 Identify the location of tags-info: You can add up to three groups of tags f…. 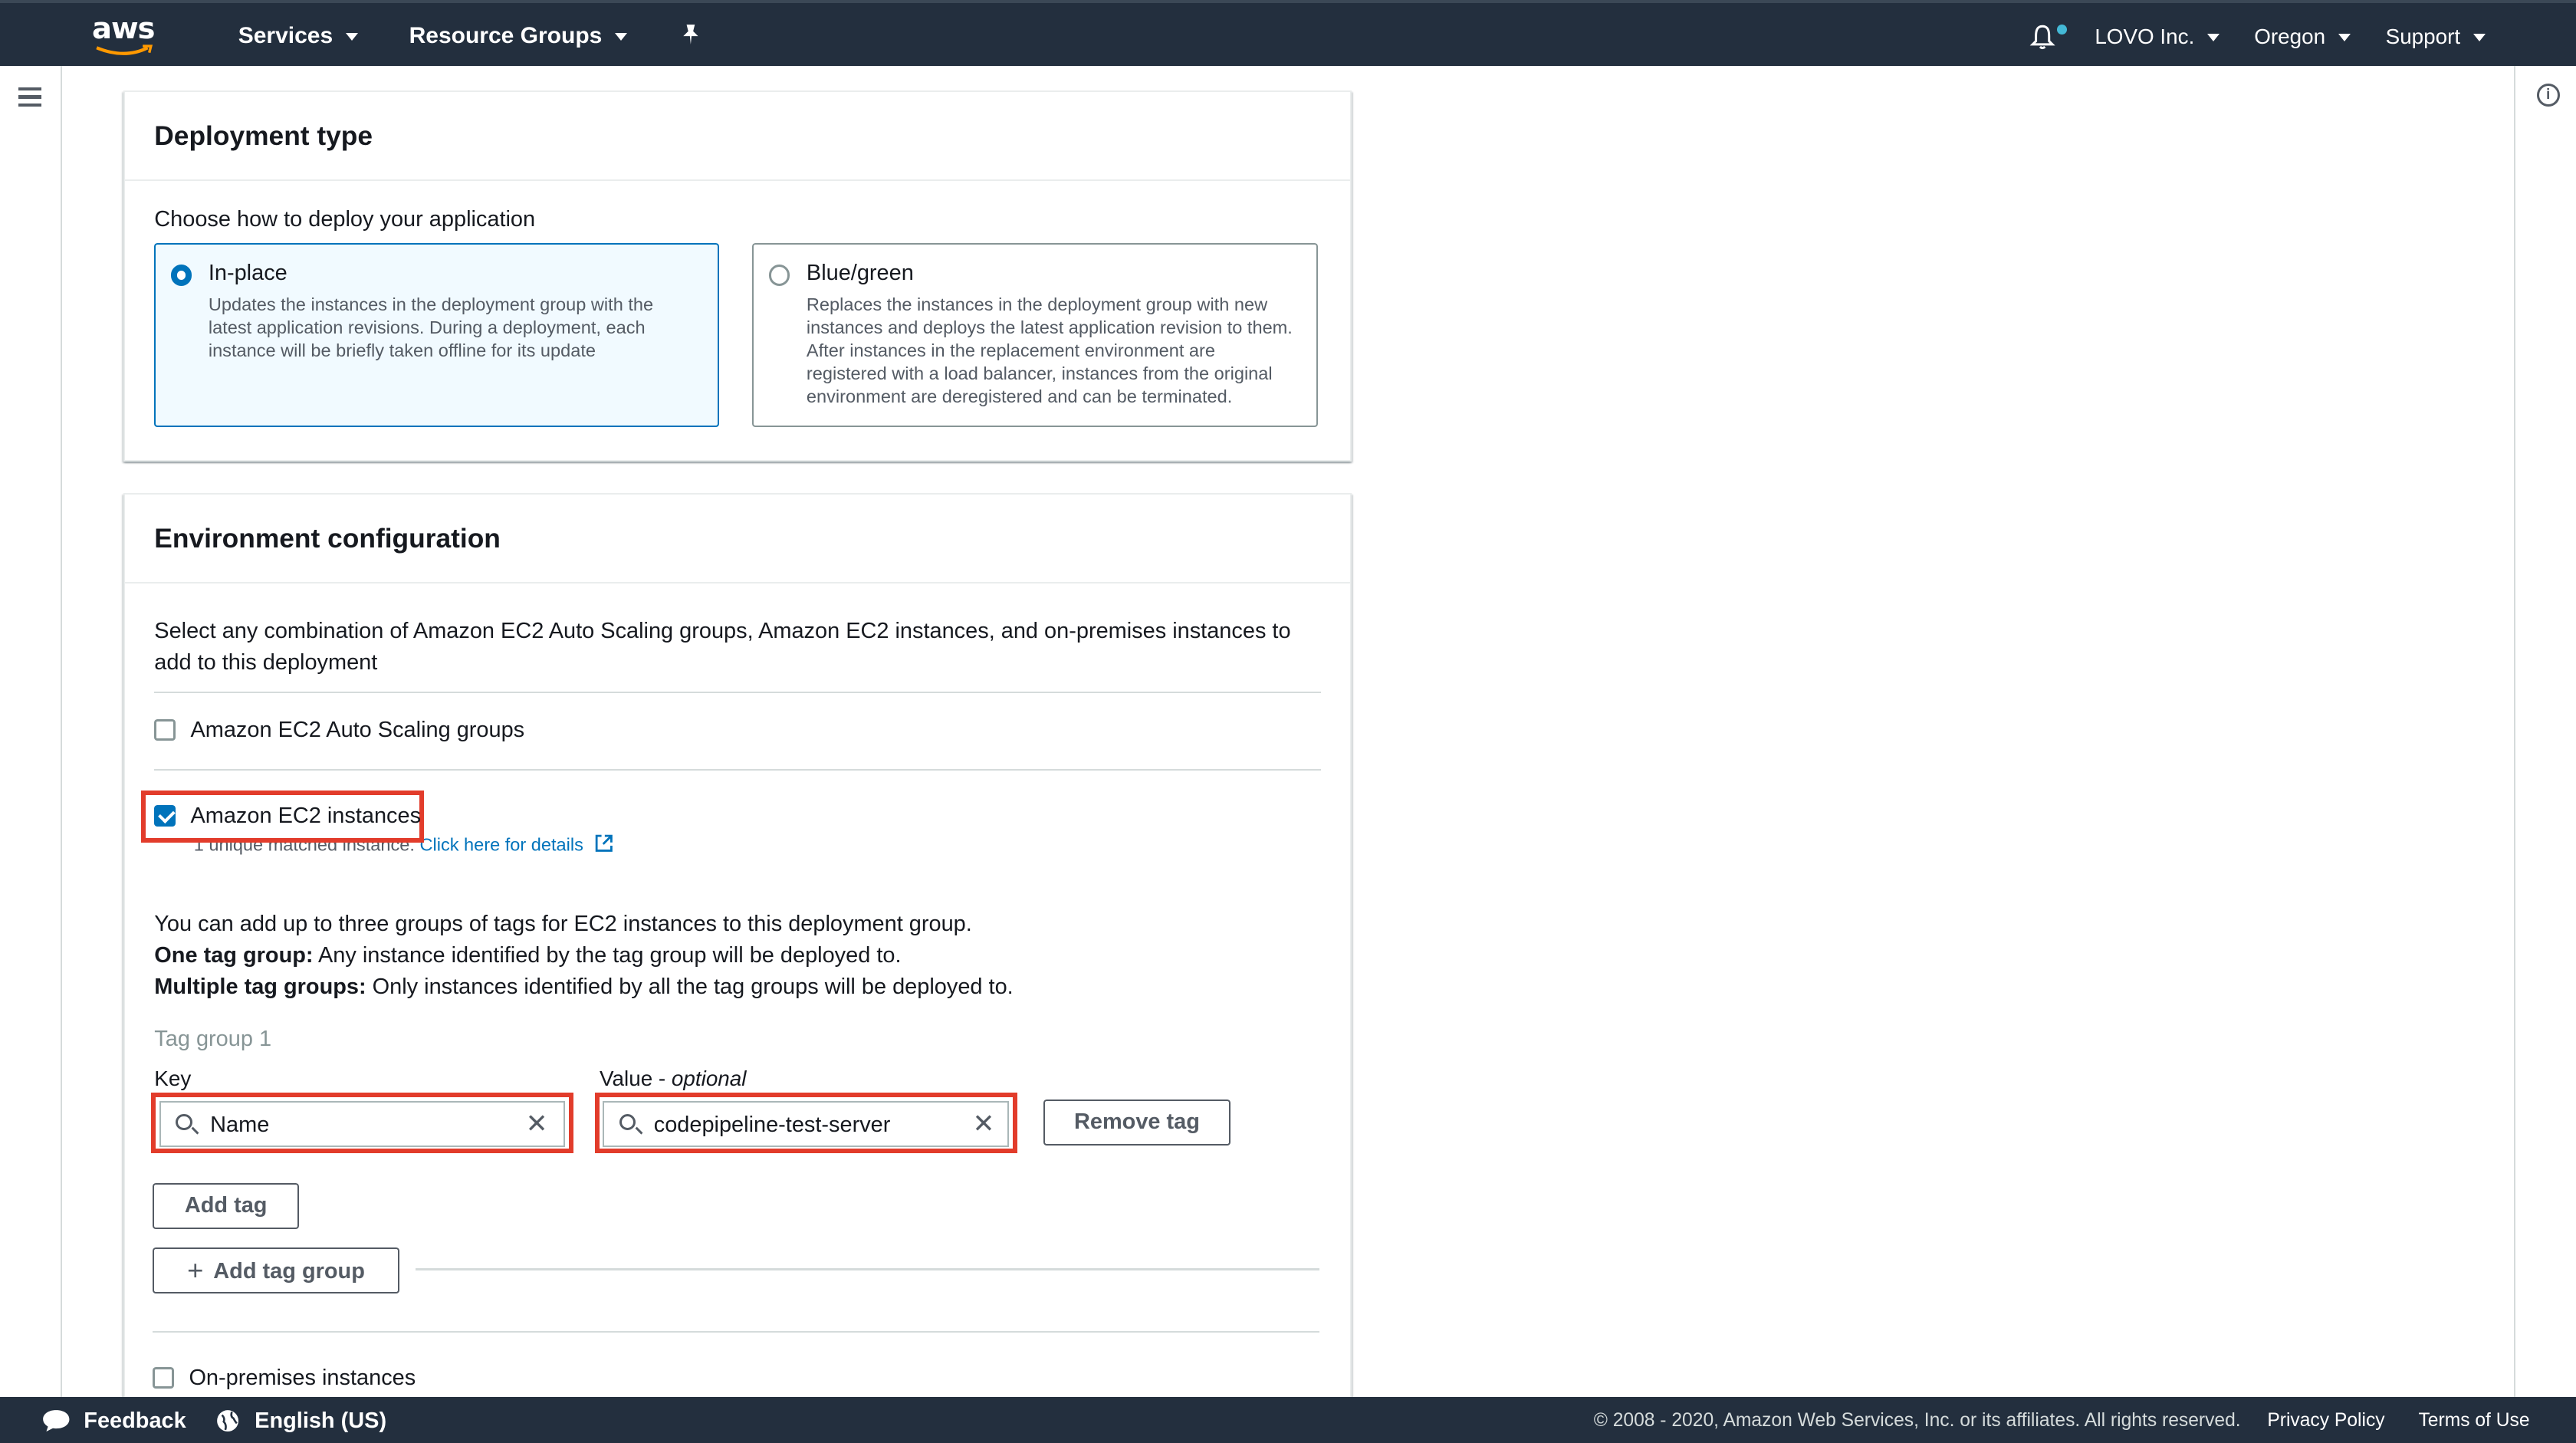
(563, 925).